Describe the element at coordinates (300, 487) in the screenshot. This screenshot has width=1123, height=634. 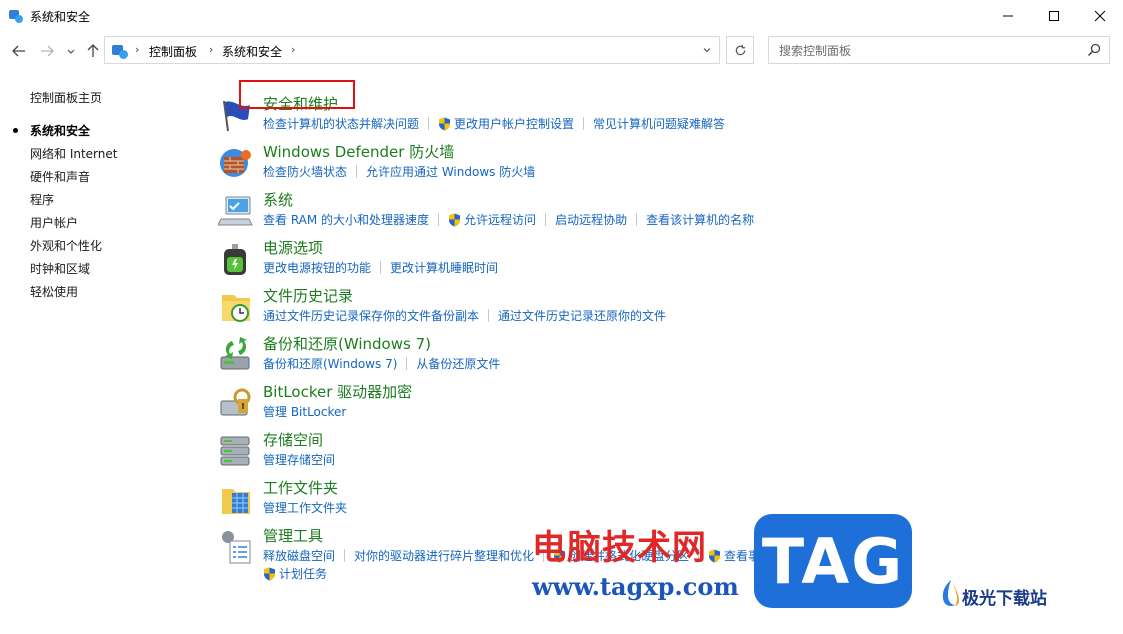
I see `category-title: 工作文件夹` at that location.